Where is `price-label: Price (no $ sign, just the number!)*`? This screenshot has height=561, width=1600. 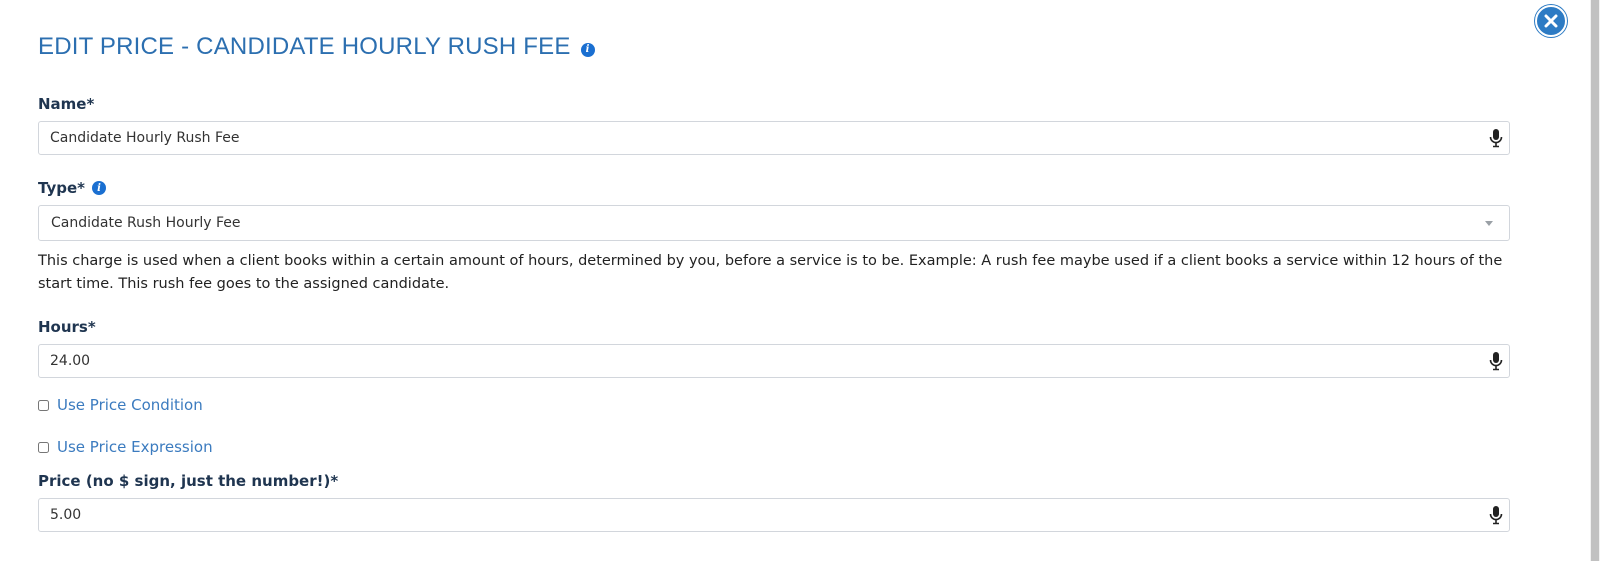
price-label: Price (no $ sign, just the number!)* is located at coordinates (188, 481).